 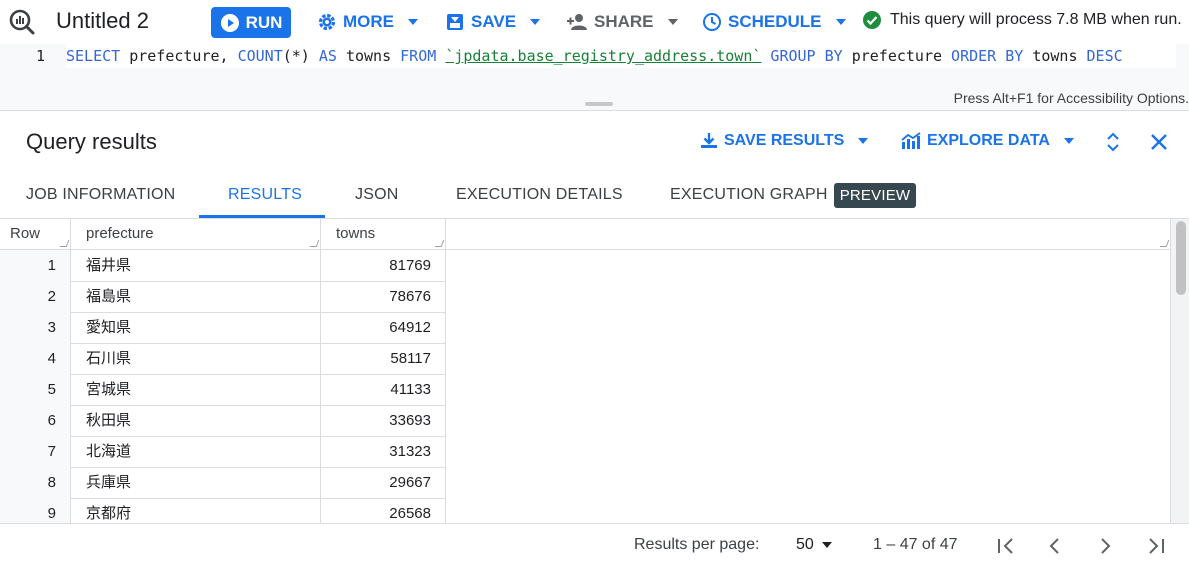 I want to click on scrollbar-thumb, so click(x=1181, y=258).